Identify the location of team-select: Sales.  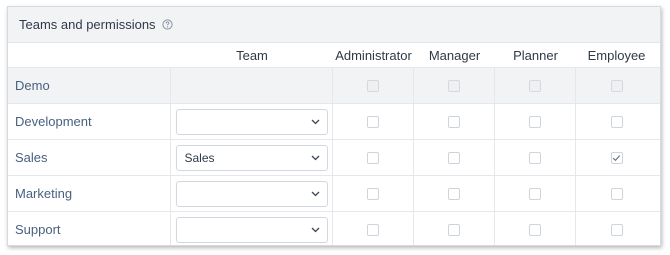
(251, 157).